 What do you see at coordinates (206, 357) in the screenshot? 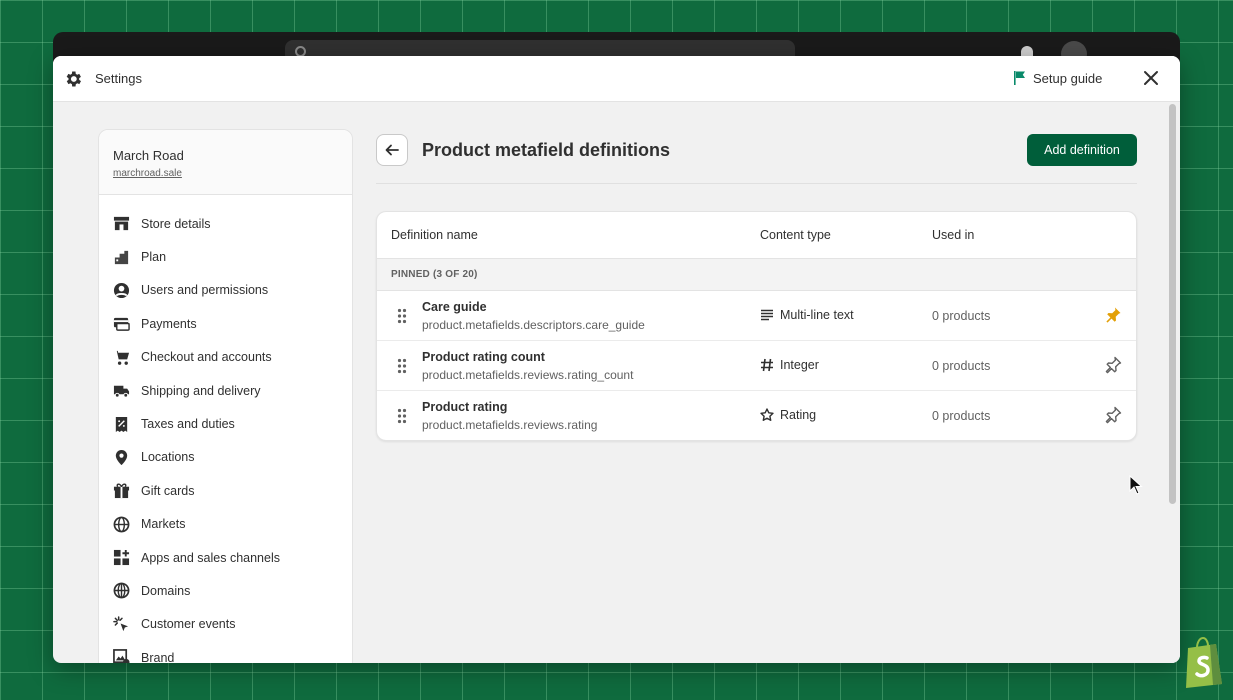
I see `sidebar-item-label: Checkout and accounts` at bounding box center [206, 357].